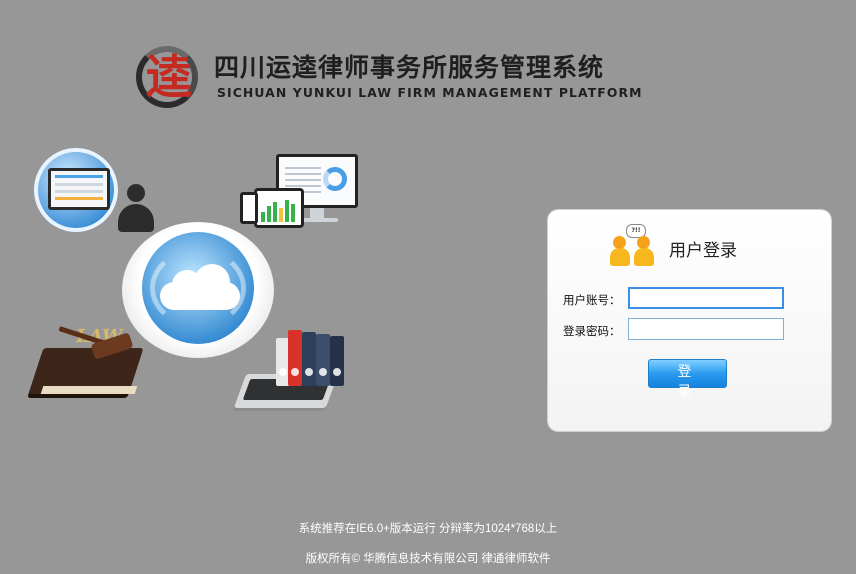 The width and height of the screenshot is (856, 574). I want to click on username-input, so click(706, 298).